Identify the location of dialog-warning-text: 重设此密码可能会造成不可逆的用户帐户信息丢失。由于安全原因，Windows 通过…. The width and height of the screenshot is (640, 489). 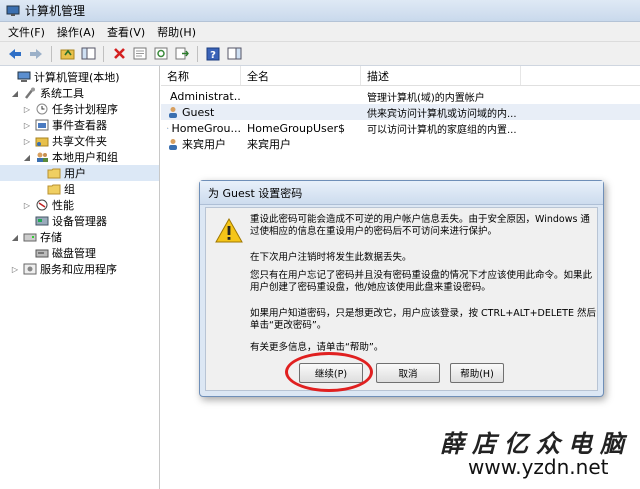
(420, 225).